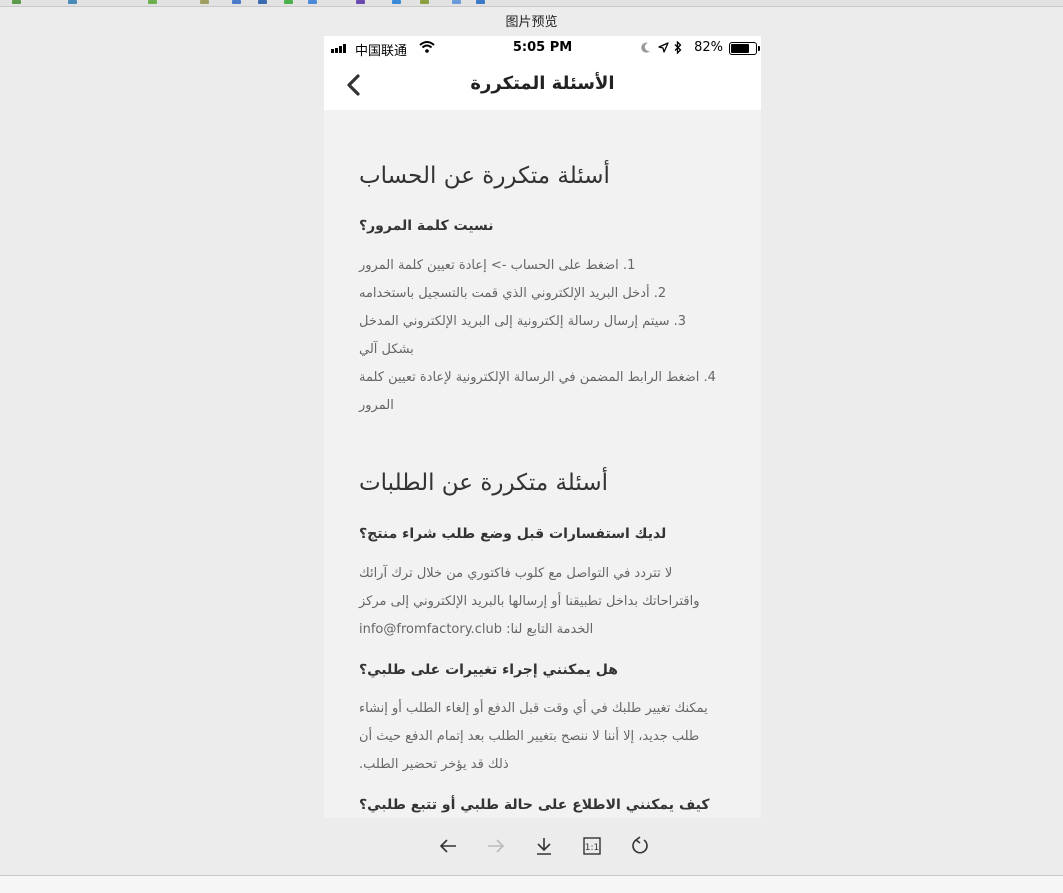 This screenshot has width=1063, height=893. Describe the element at coordinates (513, 534) in the screenshot. I see `faq-question: لديك استفسارات قبل وضع طلب شراء منتج؟` at that location.